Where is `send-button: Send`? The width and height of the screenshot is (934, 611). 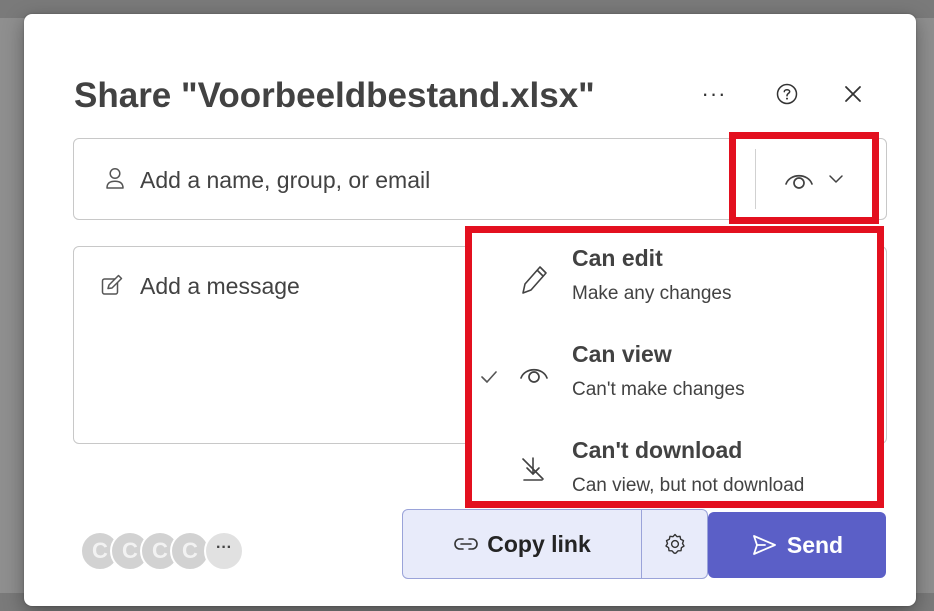
send-button: Send is located at coordinates (797, 545).